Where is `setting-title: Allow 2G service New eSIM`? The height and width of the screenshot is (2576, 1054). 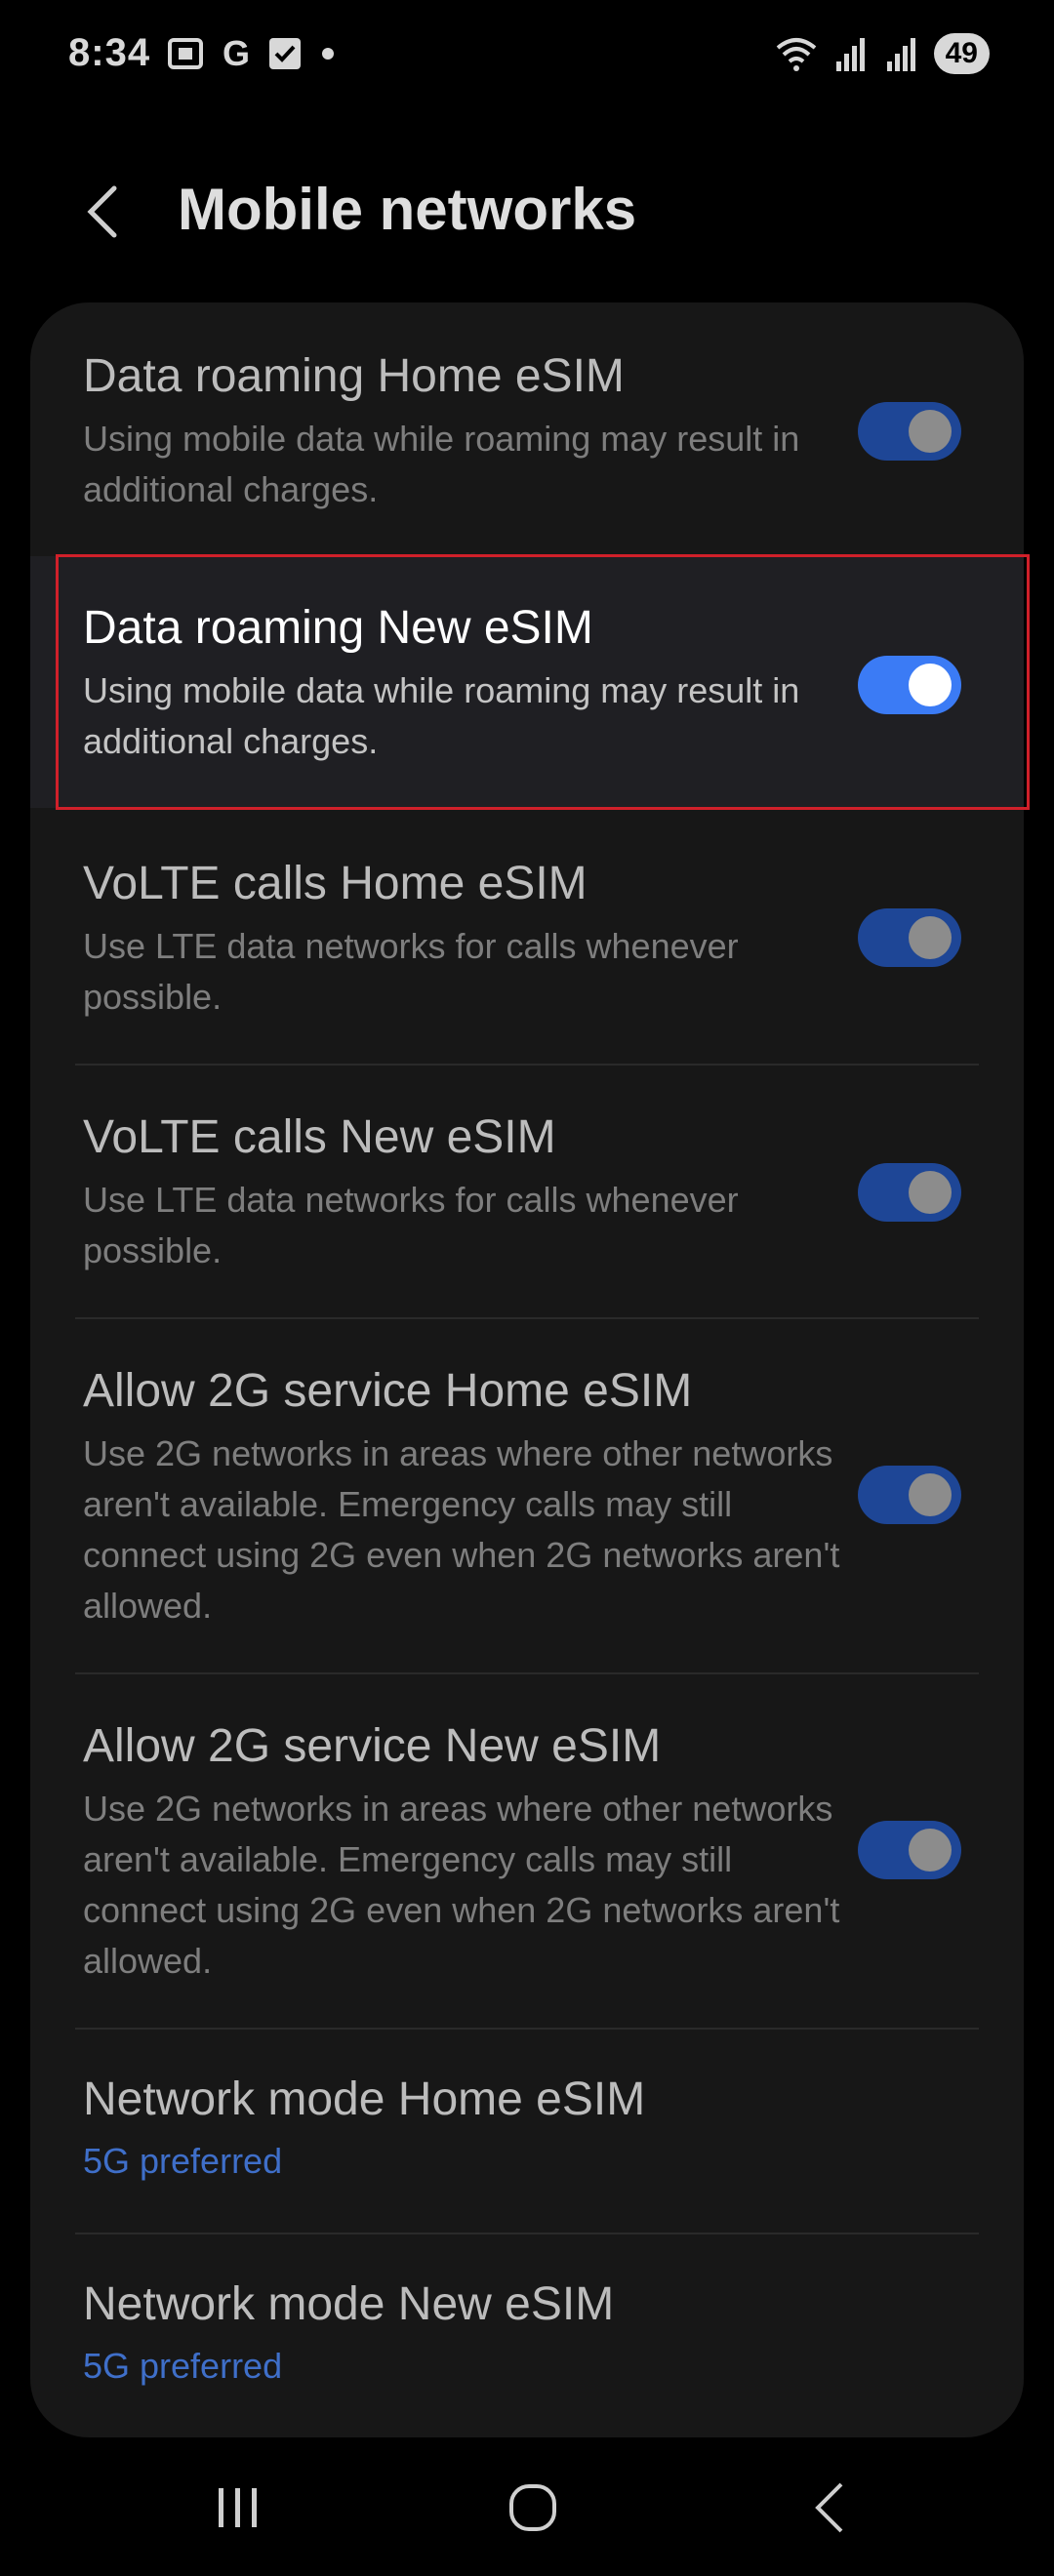 setting-title: Allow 2G service New eSIM is located at coordinates (372, 1746).